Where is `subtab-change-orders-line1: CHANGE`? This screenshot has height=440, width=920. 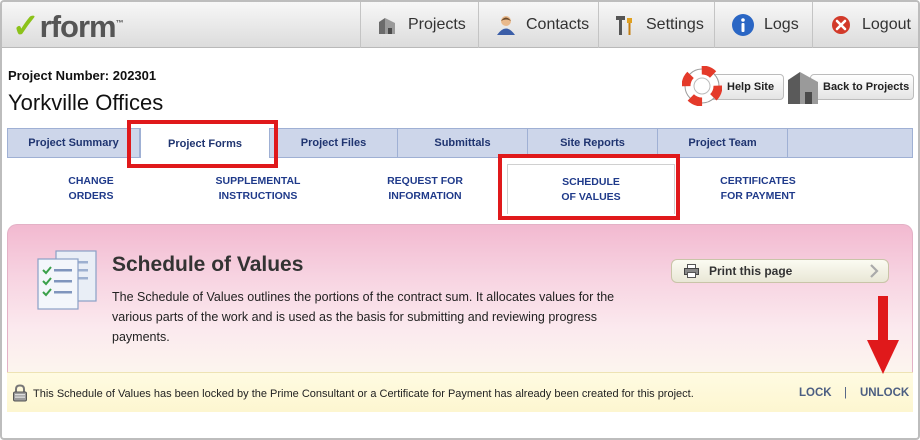 subtab-change-orders-line1: CHANGE is located at coordinates (91, 181).